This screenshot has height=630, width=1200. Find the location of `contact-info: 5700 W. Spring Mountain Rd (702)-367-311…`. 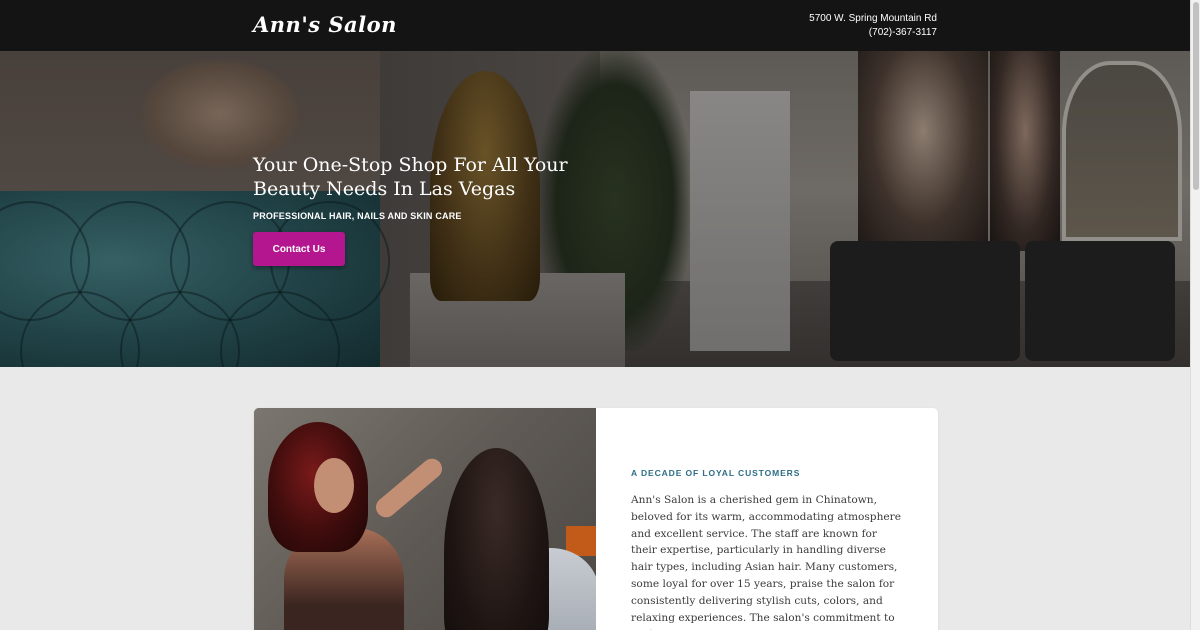

contact-info: 5700 W. Spring Mountain Rd (702)-367-311… is located at coordinates (873, 26).